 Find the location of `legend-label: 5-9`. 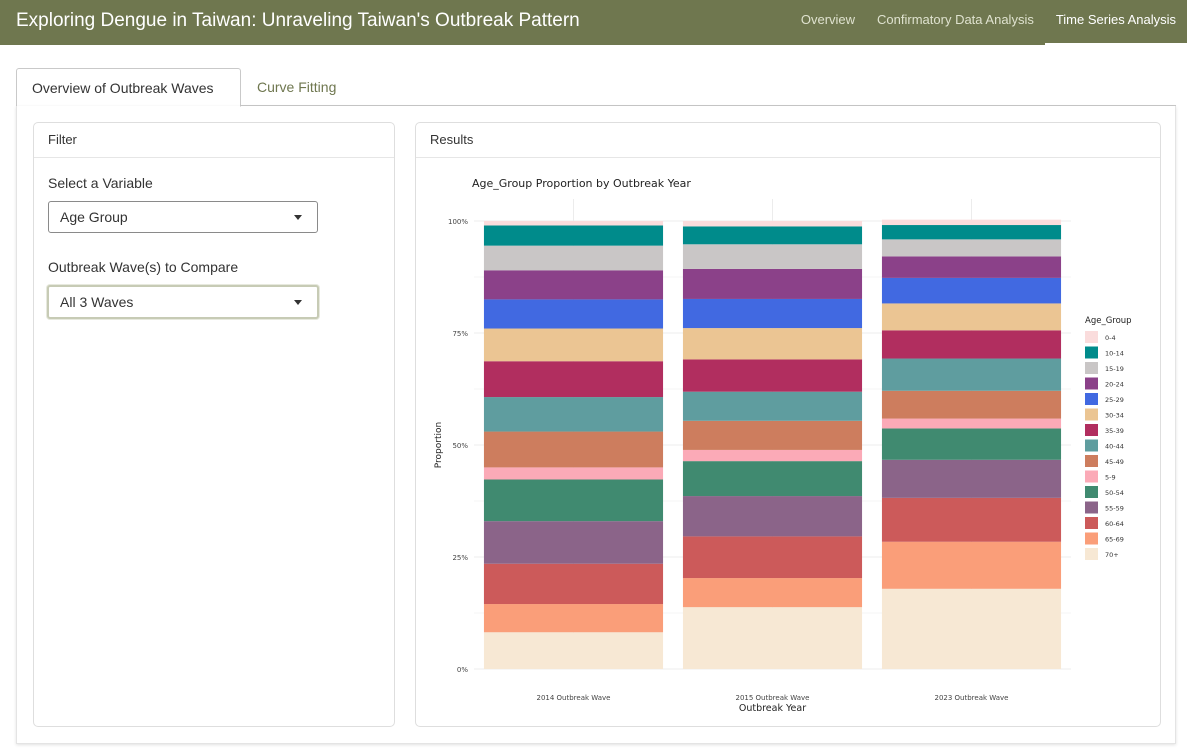

legend-label: 5-9 is located at coordinates (1110, 478).